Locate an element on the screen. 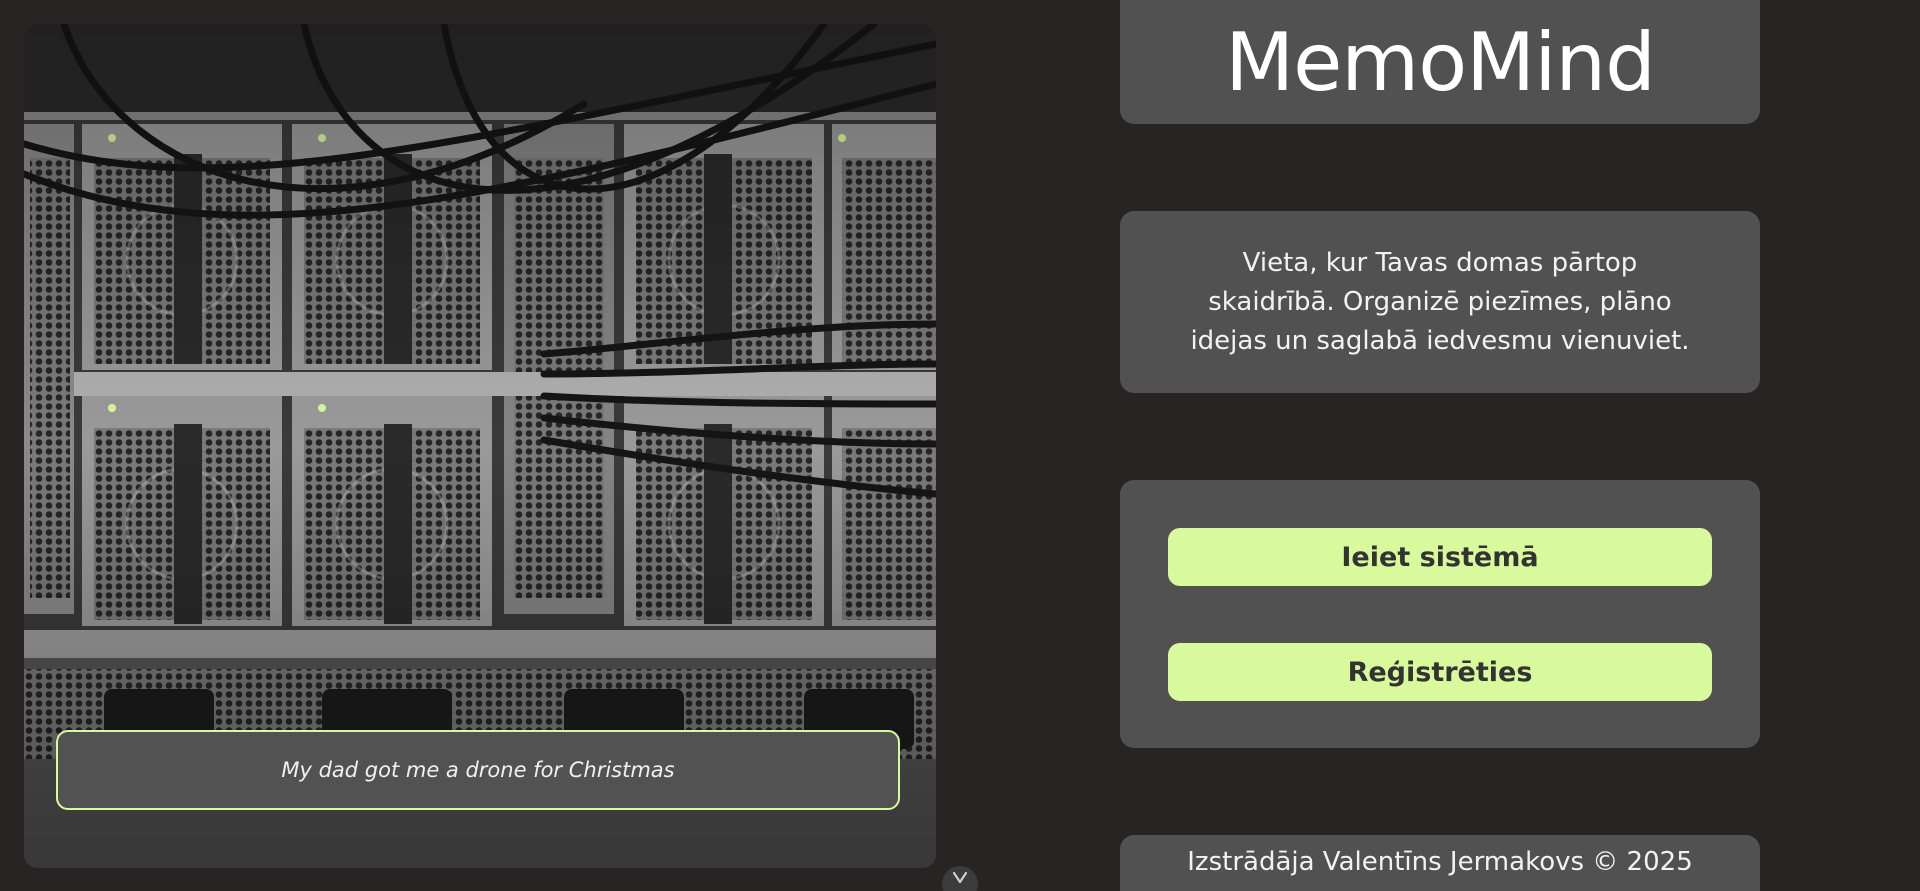 The width and height of the screenshot is (1920, 891). register-button: Reģistrēties is located at coordinates (1440, 672).